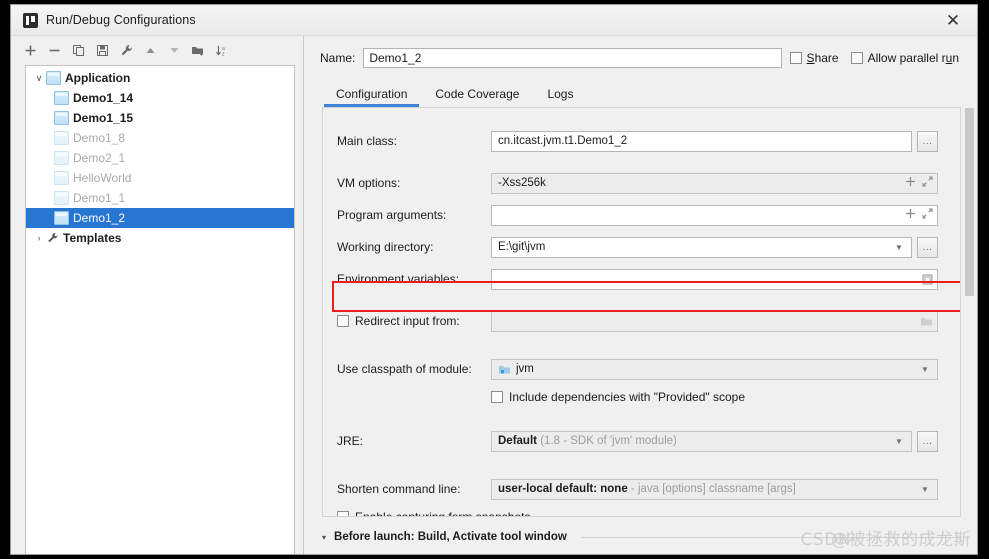 This screenshot has height=559, width=989. I want to click on dialog-title: Run/Debug Configurations, so click(121, 20).